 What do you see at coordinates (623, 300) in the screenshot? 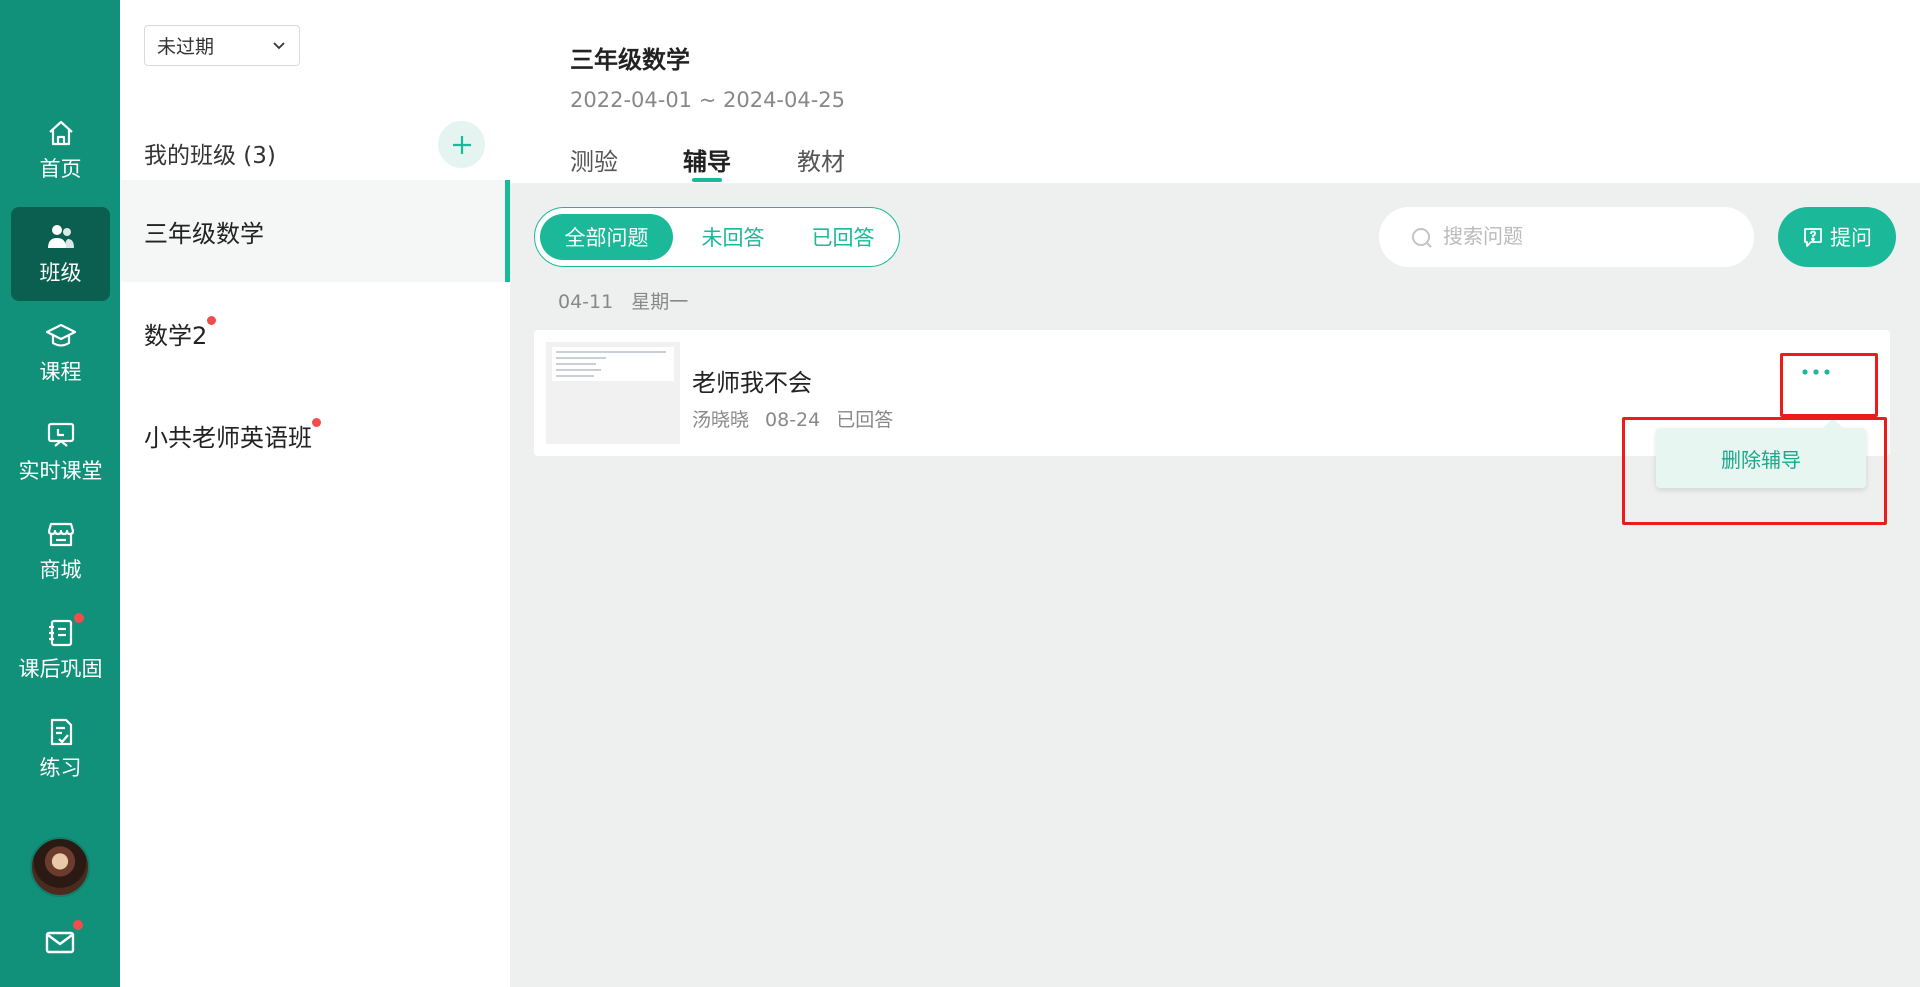
I see `date-group-header: 04-11 星期一` at bounding box center [623, 300].